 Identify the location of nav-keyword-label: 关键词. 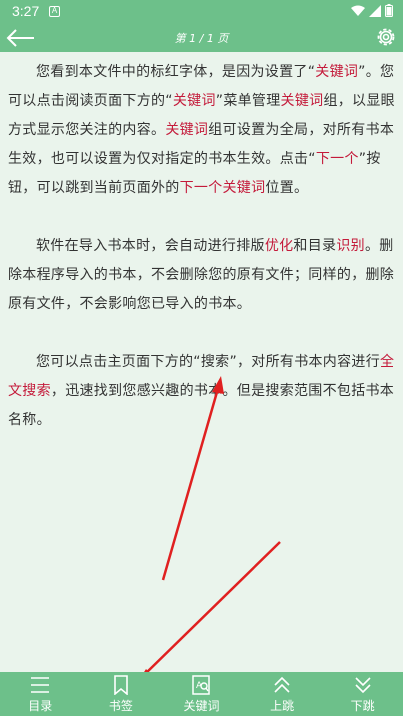
(201, 706).